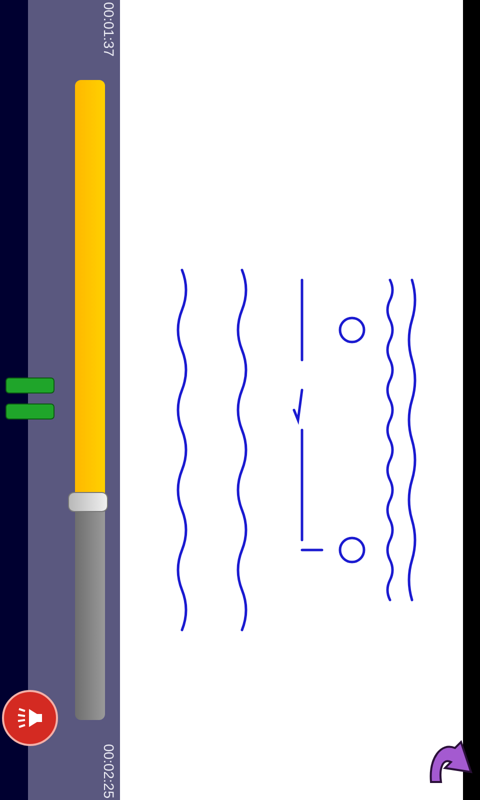  What do you see at coordinates (88, 502) in the screenshot?
I see `slider-thumb` at bounding box center [88, 502].